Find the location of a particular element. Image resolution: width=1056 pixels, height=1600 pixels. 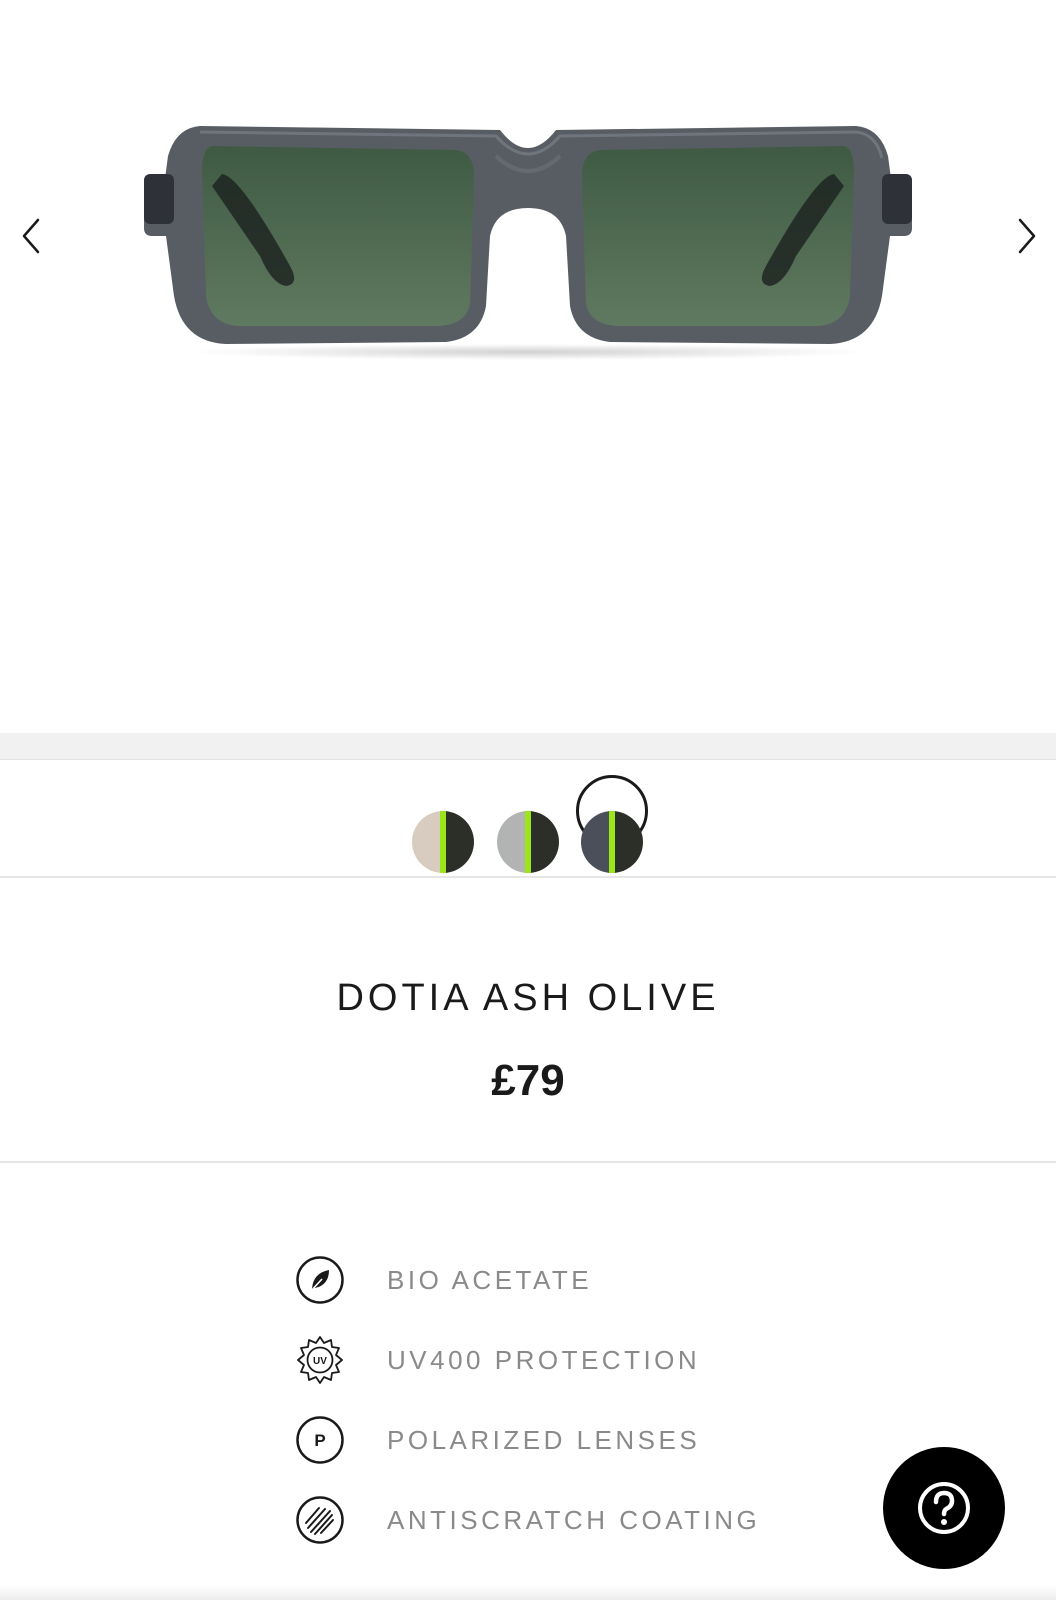

feature-antiscratch: ANTISCRATCH COATING is located at coordinates (555, 1520).